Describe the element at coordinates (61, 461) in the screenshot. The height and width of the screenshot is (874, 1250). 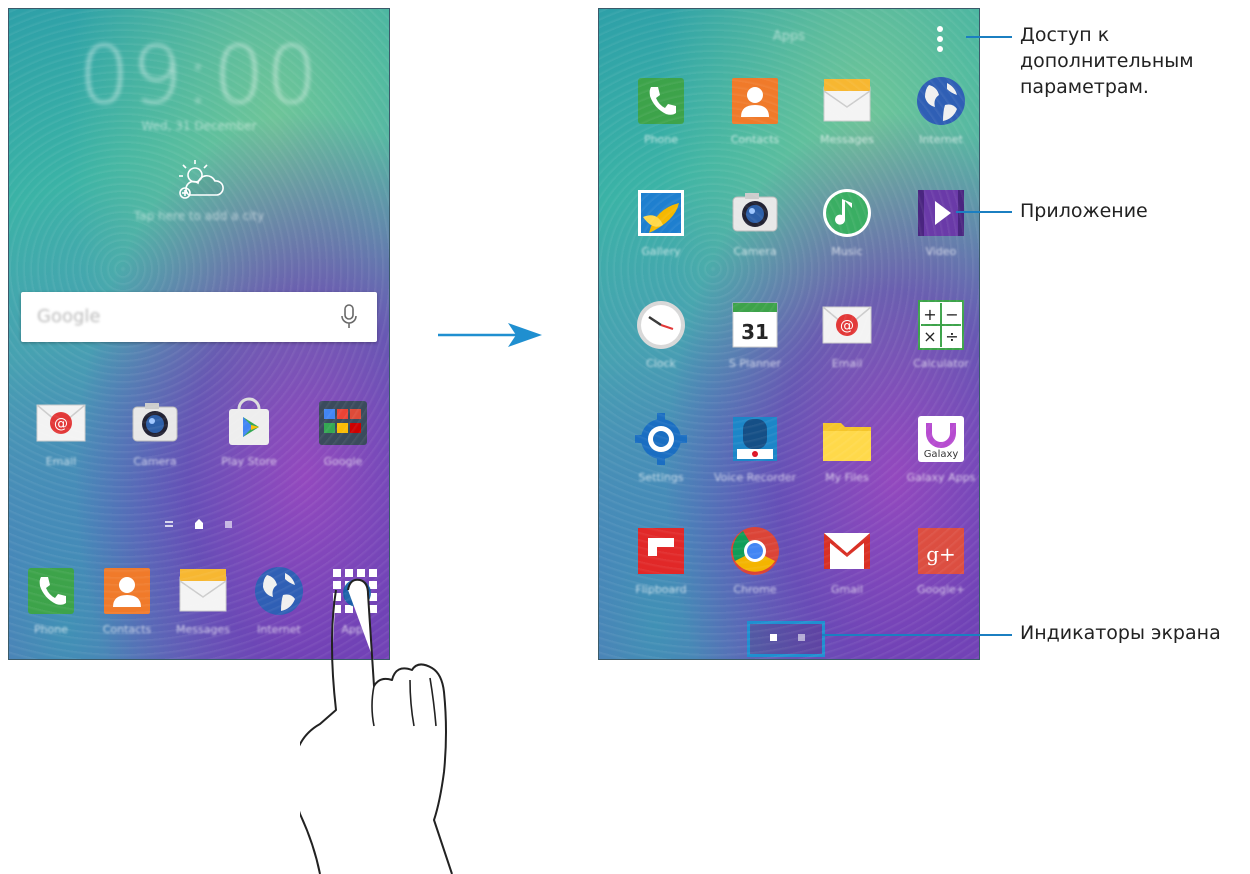
I see `icon-label: Email` at that location.